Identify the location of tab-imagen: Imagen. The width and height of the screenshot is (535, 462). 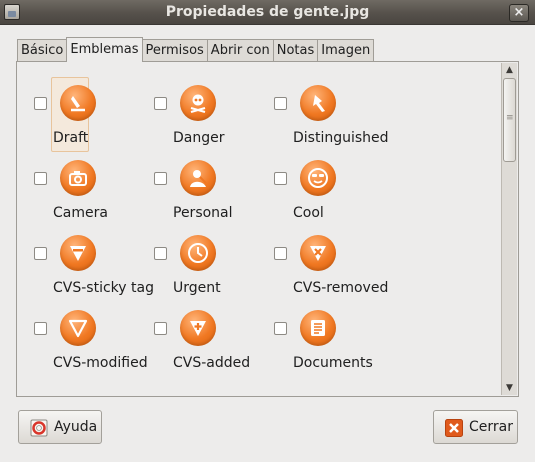
(346, 50).